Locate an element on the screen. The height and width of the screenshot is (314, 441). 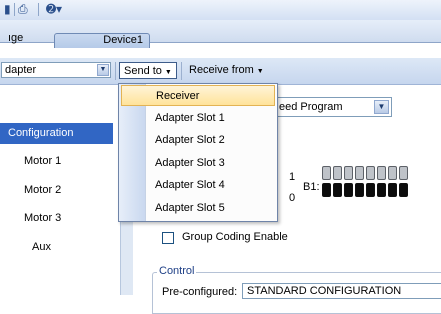
tab-device1: Device1 is located at coordinates (102, 40).